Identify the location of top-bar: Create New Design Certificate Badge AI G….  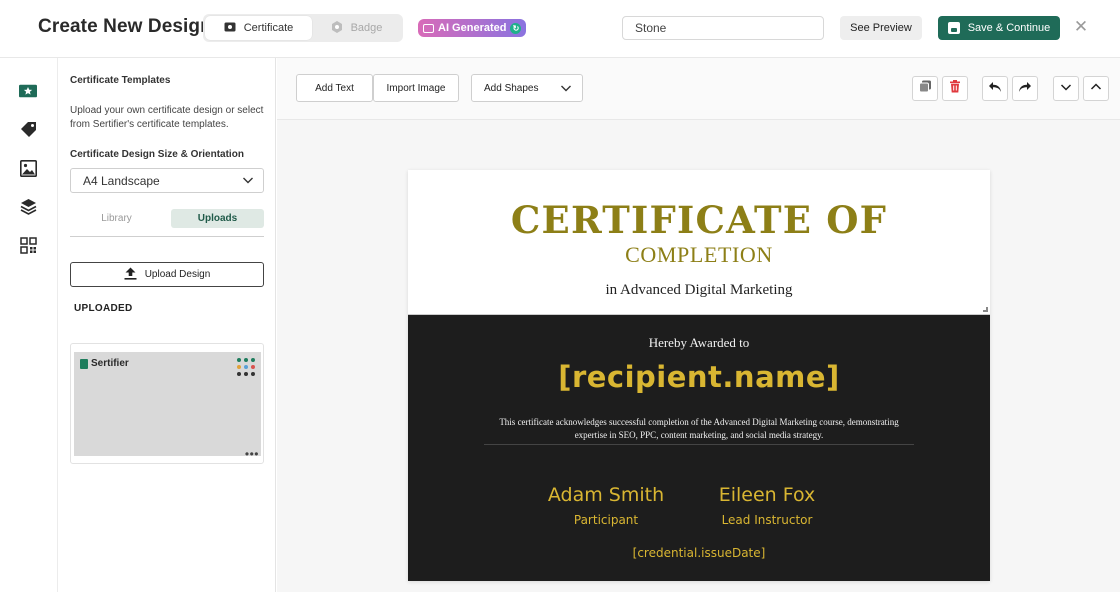
(560, 29).